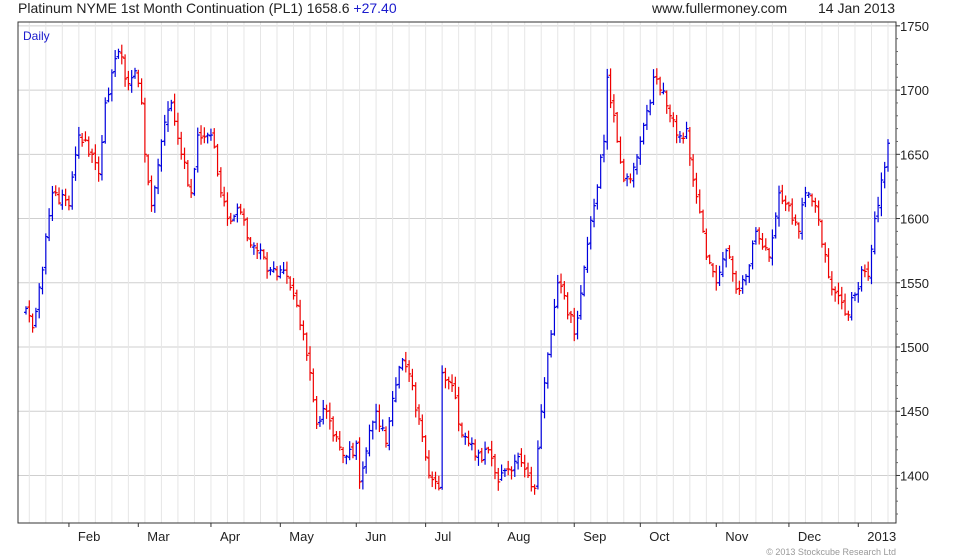  Describe the element at coordinates (158, 536) in the screenshot. I see `x-tick-label: Mar` at that location.